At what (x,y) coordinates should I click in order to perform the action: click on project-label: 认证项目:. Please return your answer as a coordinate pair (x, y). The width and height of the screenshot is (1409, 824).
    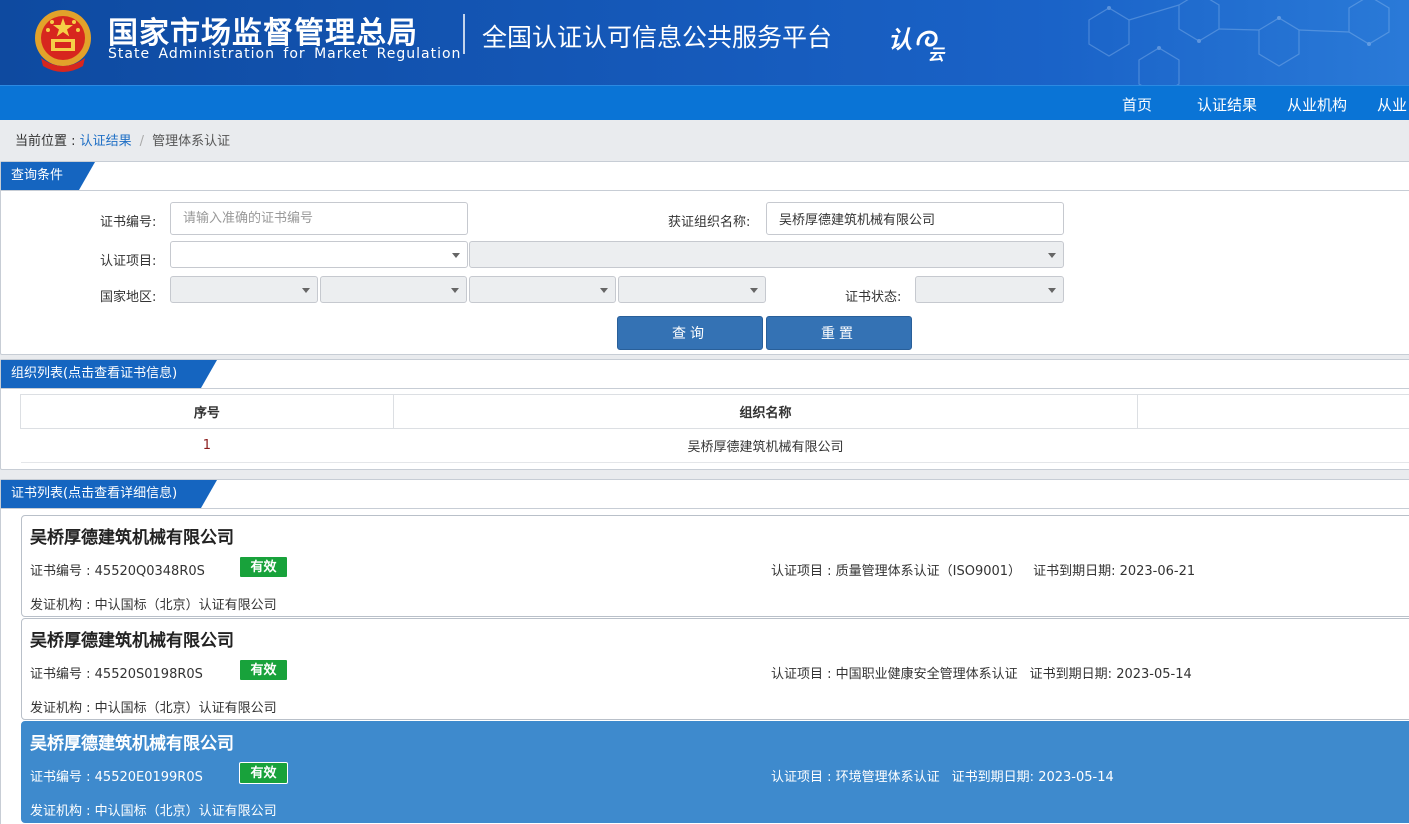
    Looking at the image, I should click on (128, 261).